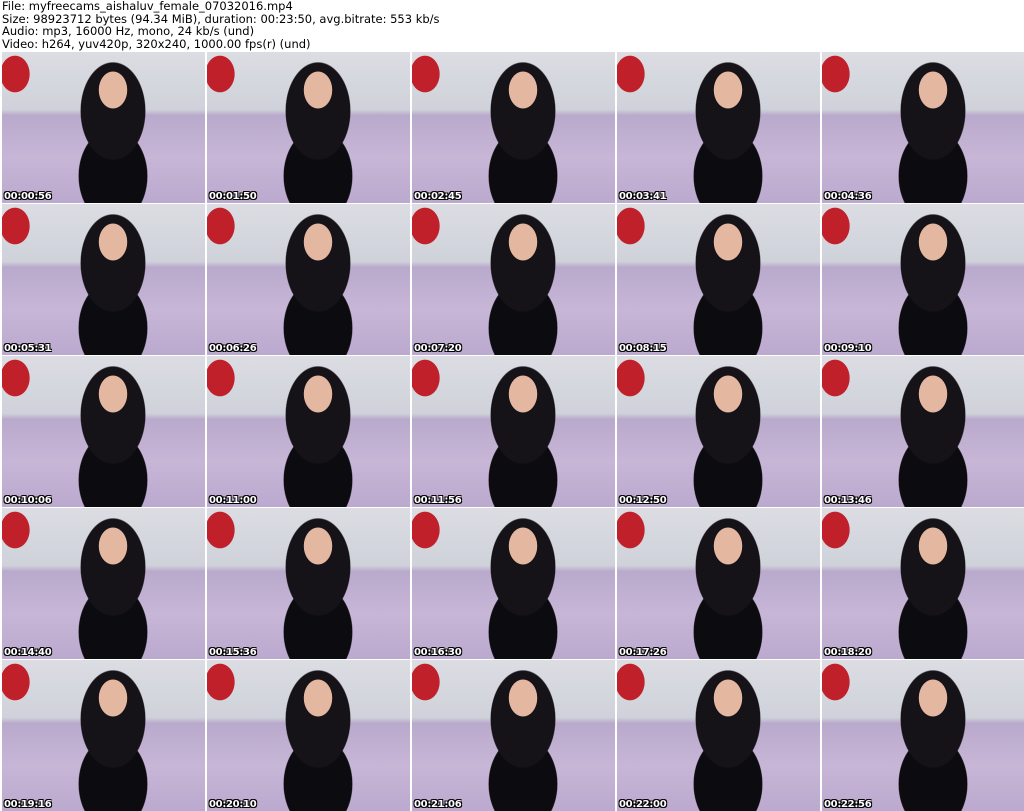  What do you see at coordinates (233, 196) in the screenshot?
I see `thumbnail-timestamp: 00:01:50` at bounding box center [233, 196].